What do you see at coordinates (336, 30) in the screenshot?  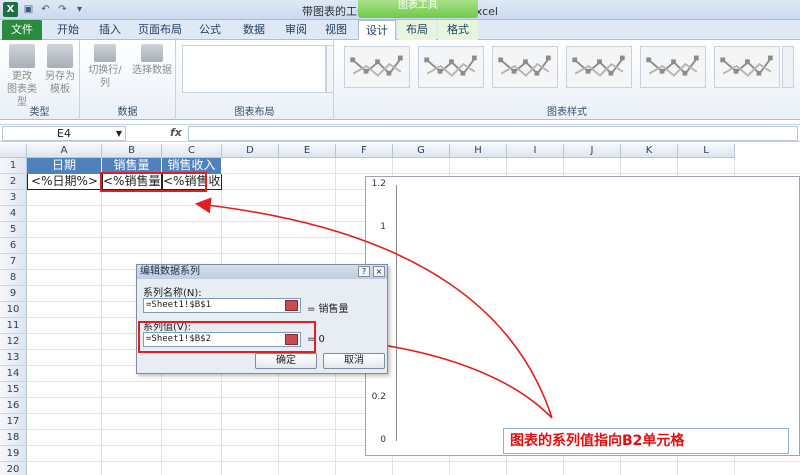 I see `tab-view: 视图` at bounding box center [336, 30].